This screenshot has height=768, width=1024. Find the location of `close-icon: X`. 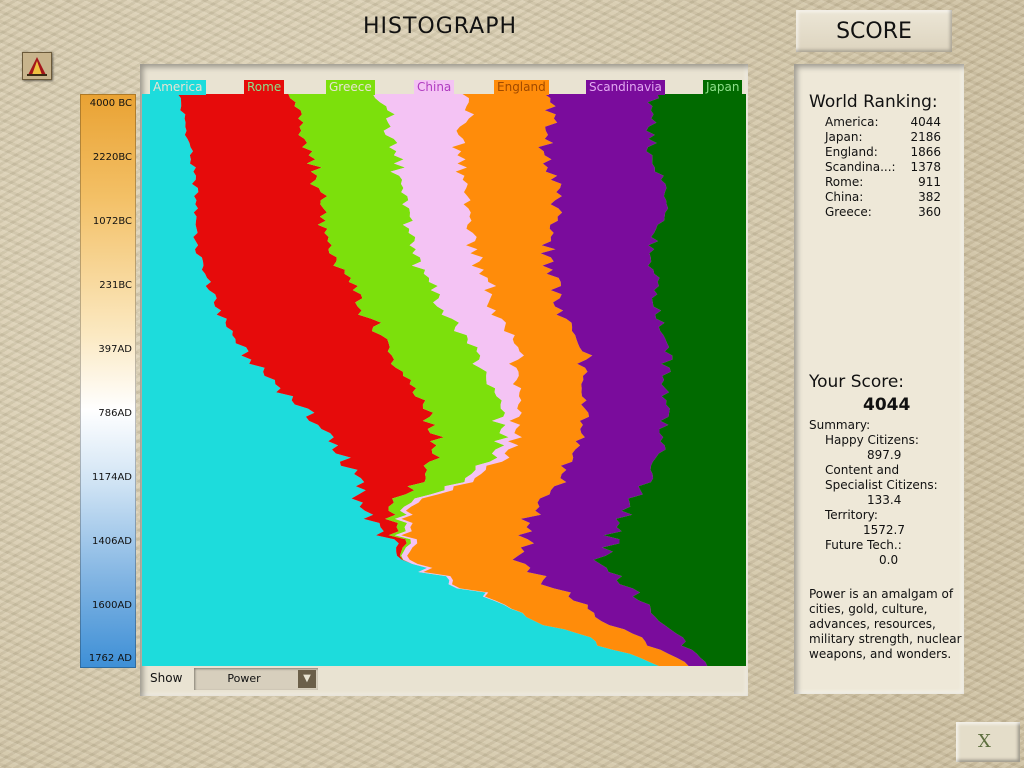

close-icon: X is located at coordinates (984, 741).